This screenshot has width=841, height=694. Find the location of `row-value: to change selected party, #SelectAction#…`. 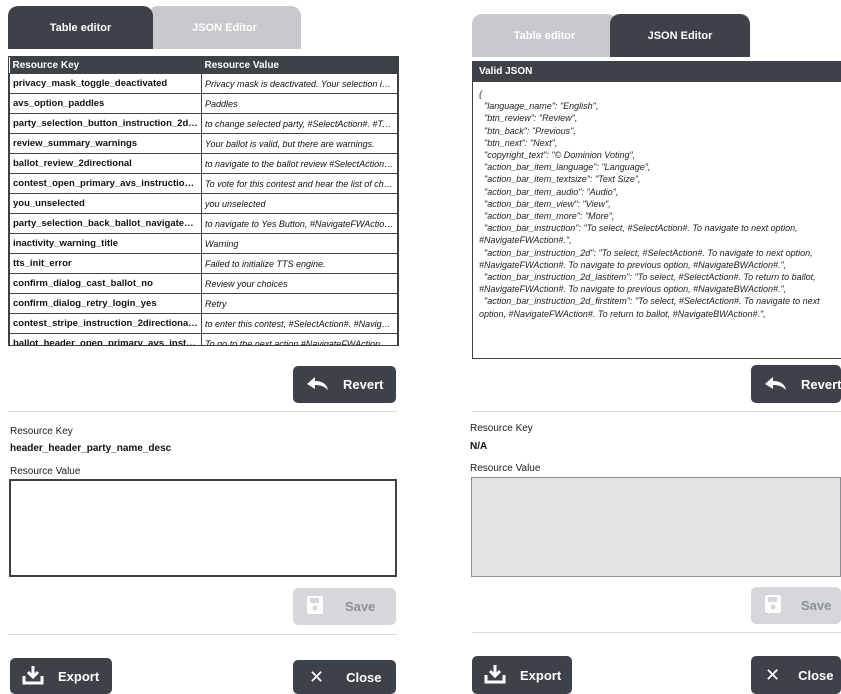

row-value: to change selected party, #SelectAction#… is located at coordinates (299, 123).